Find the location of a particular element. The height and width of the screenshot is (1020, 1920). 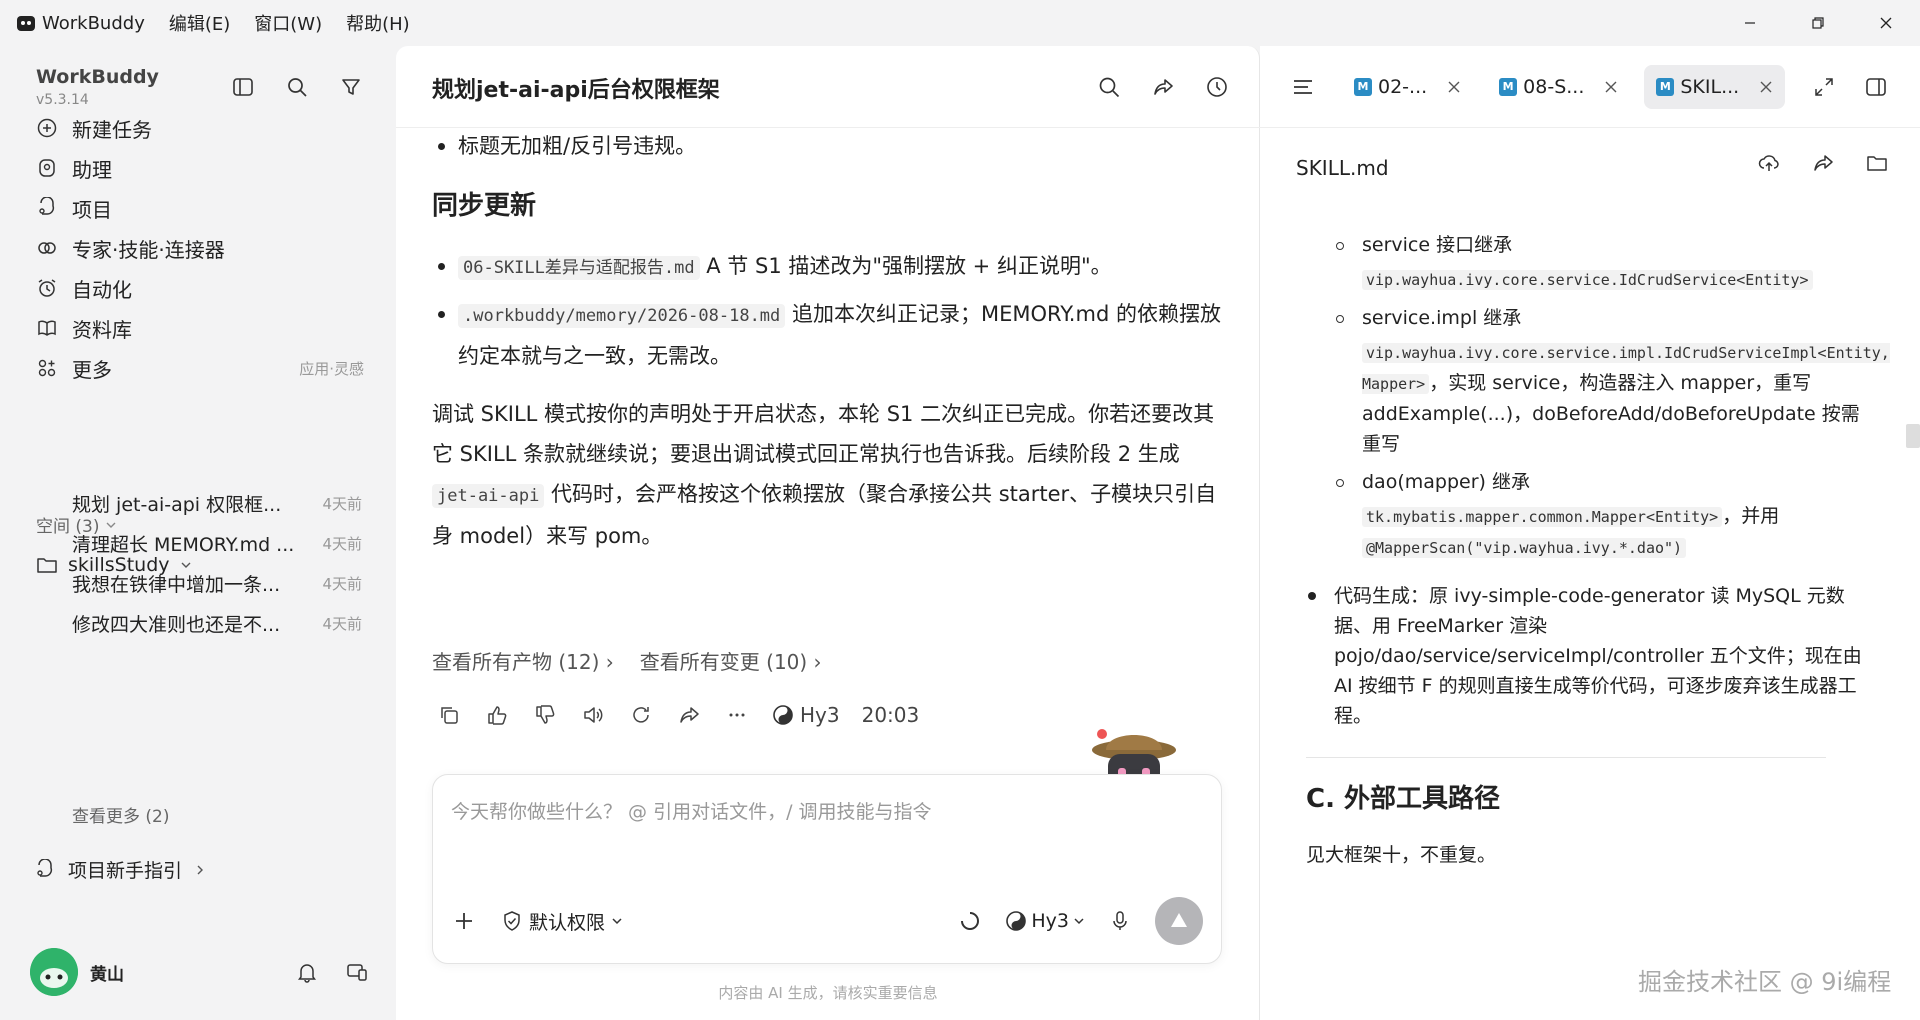

ai-disclaimer: 内容由 AI 生成，请核实重要信息 is located at coordinates (828, 993).